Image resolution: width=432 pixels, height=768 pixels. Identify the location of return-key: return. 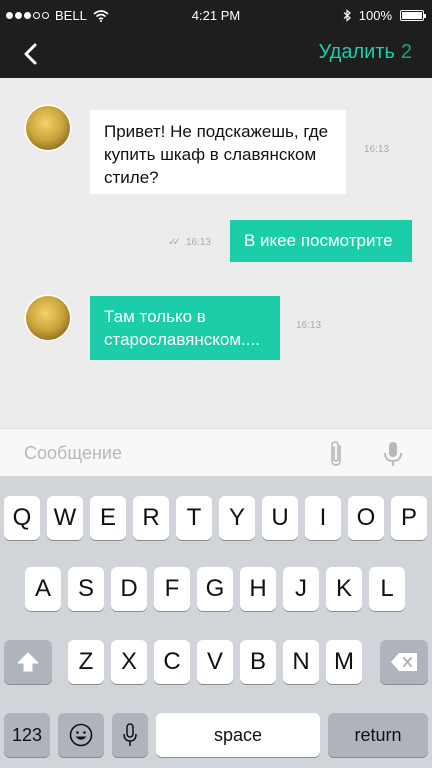
(378, 735).